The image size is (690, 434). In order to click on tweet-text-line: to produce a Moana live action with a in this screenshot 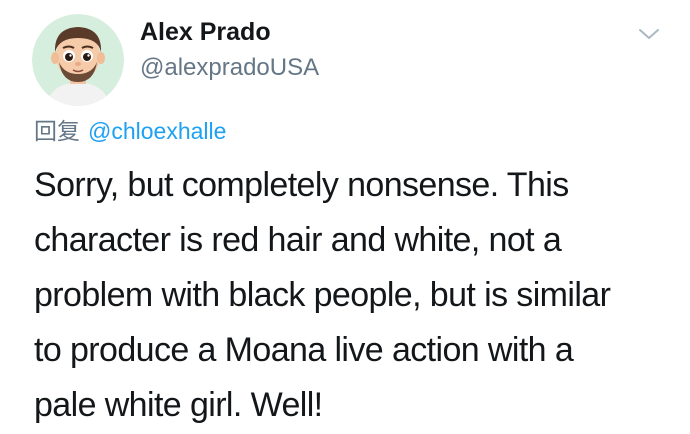, I will do `click(304, 350)`.